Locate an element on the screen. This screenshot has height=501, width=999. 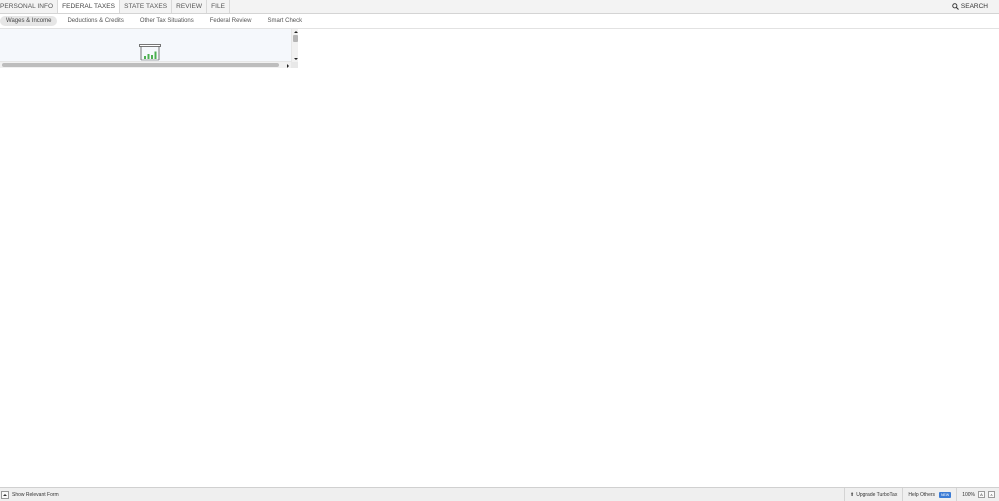
subtab-federal-review: Federal Review is located at coordinates (231, 21).